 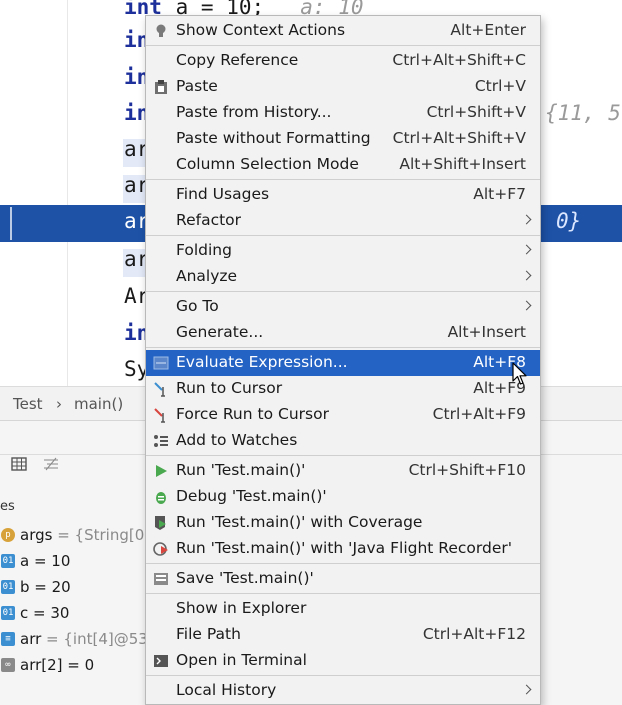 What do you see at coordinates (241, 660) in the screenshot?
I see `menu-item-label: Open in Terminal` at bounding box center [241, 660].